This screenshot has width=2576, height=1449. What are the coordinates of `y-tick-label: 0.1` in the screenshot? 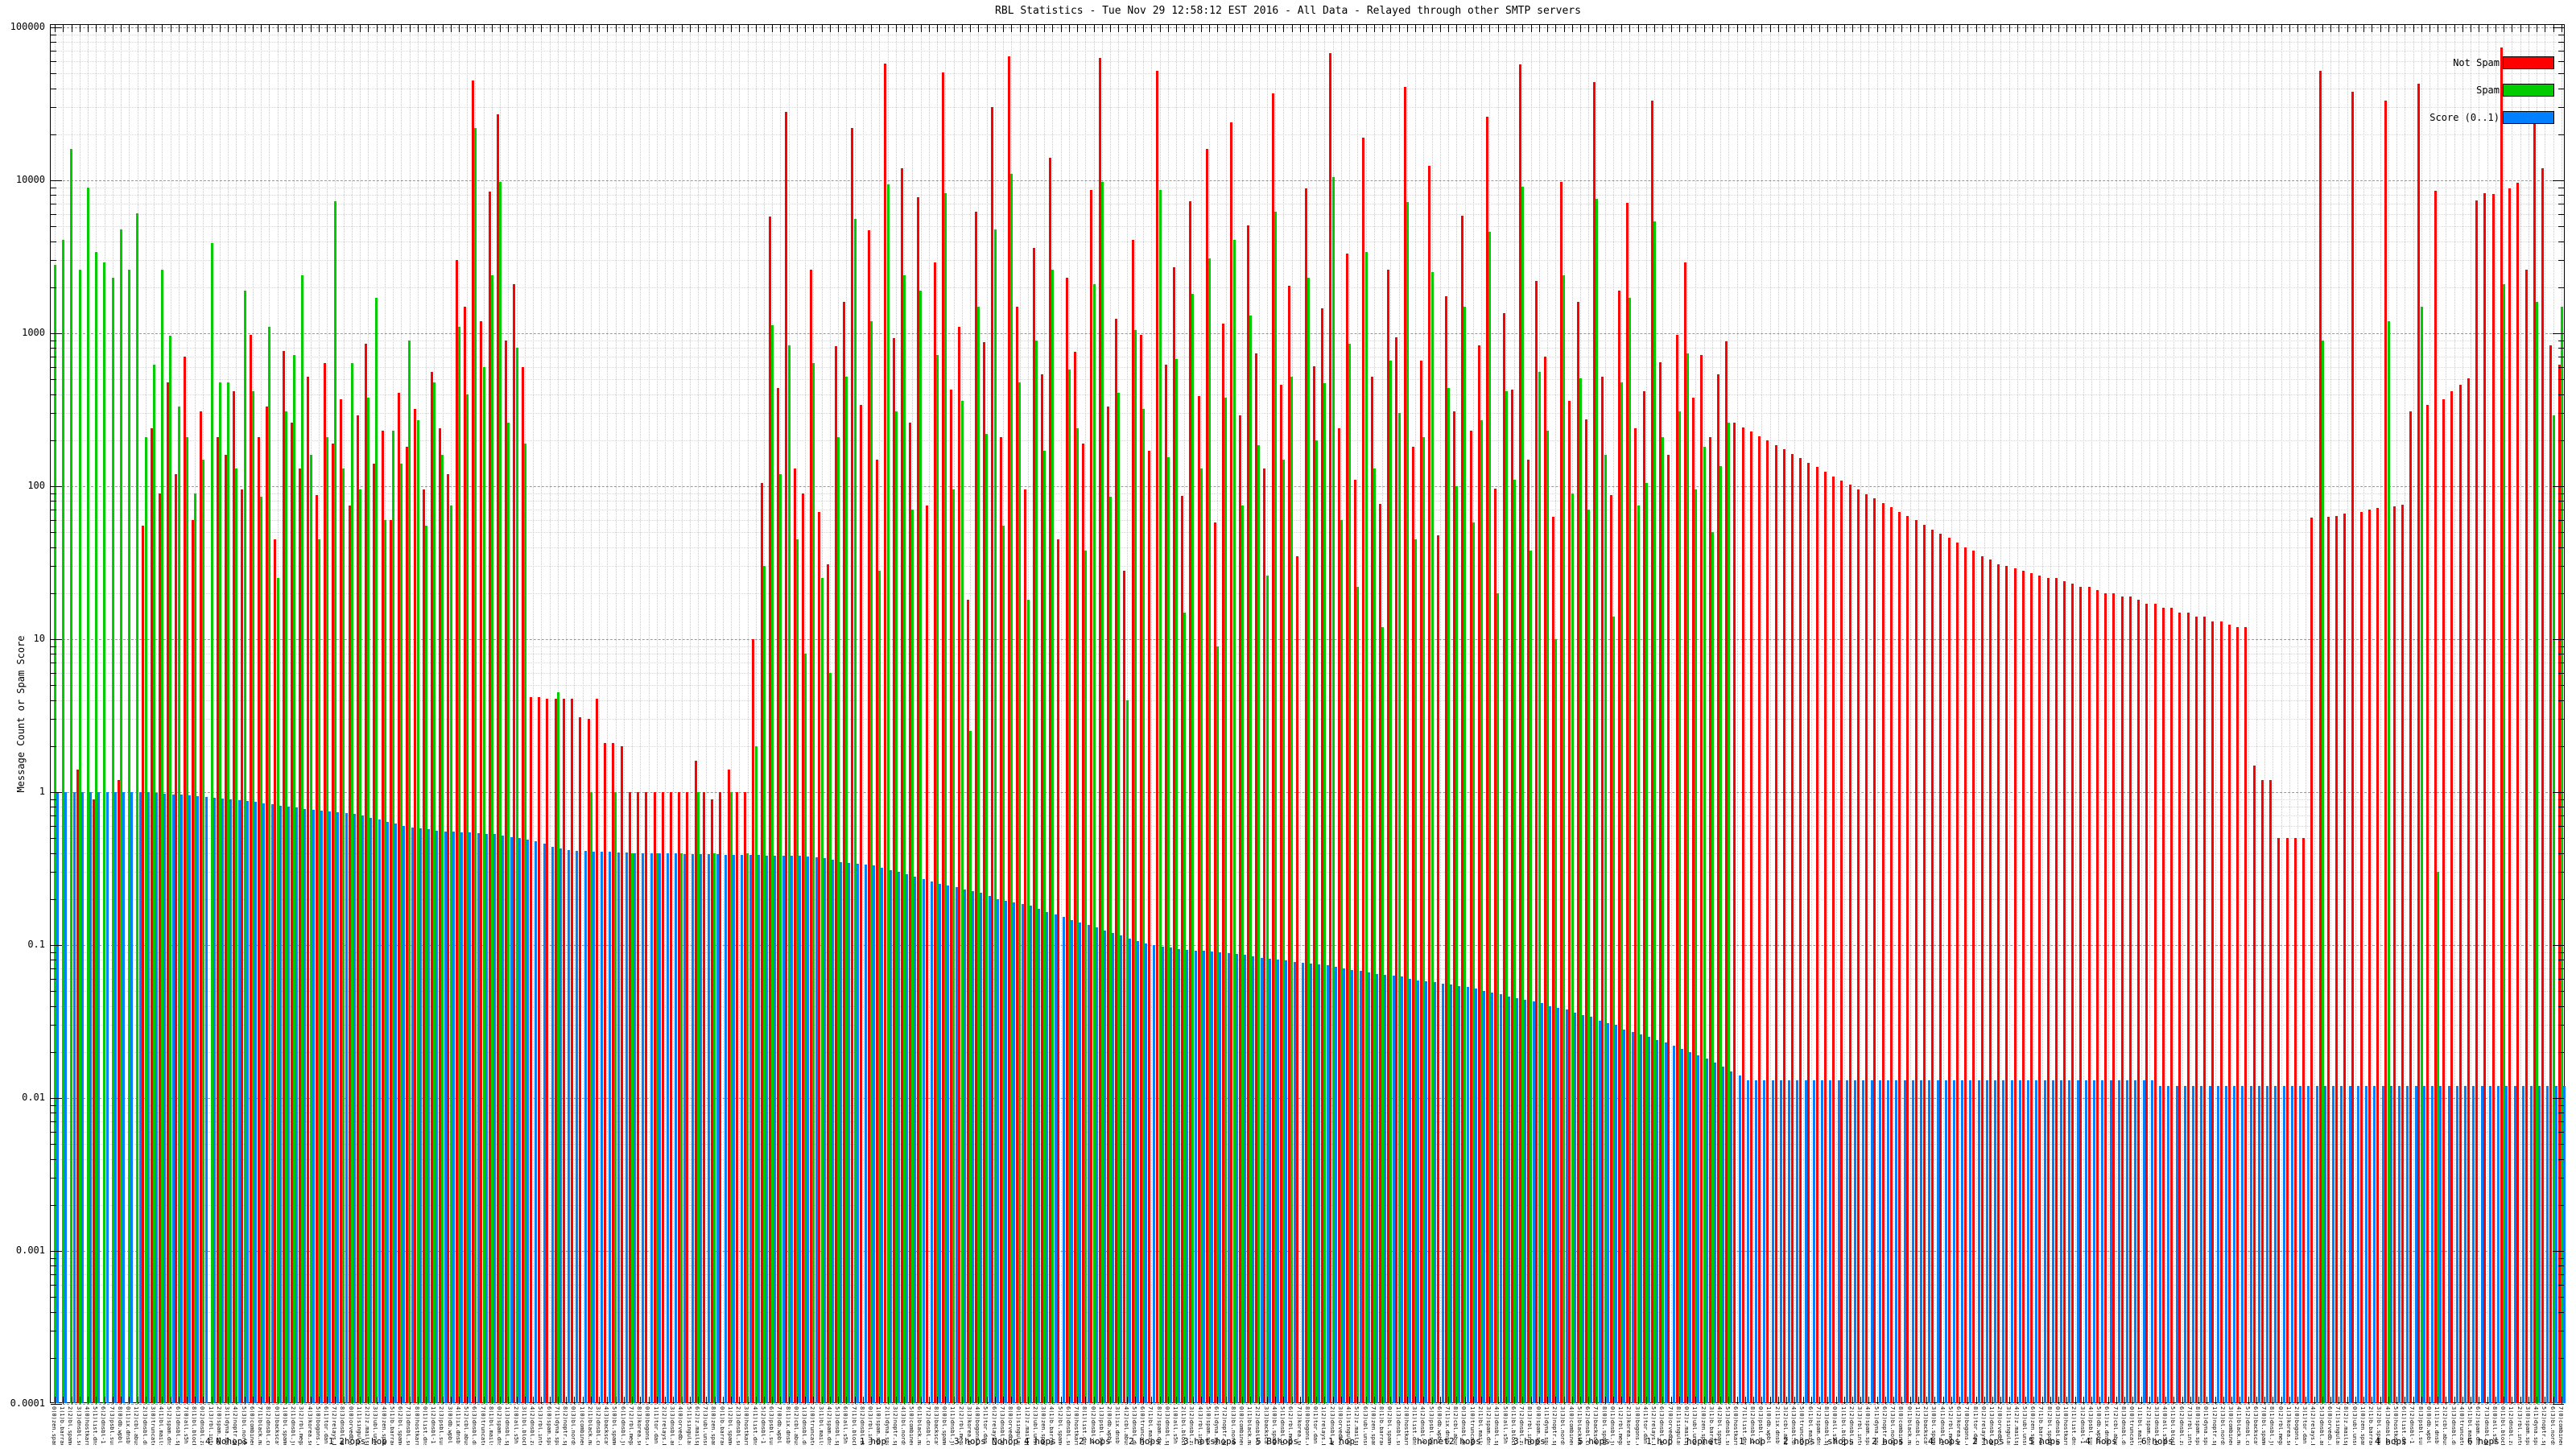 It's located at (36, 944).